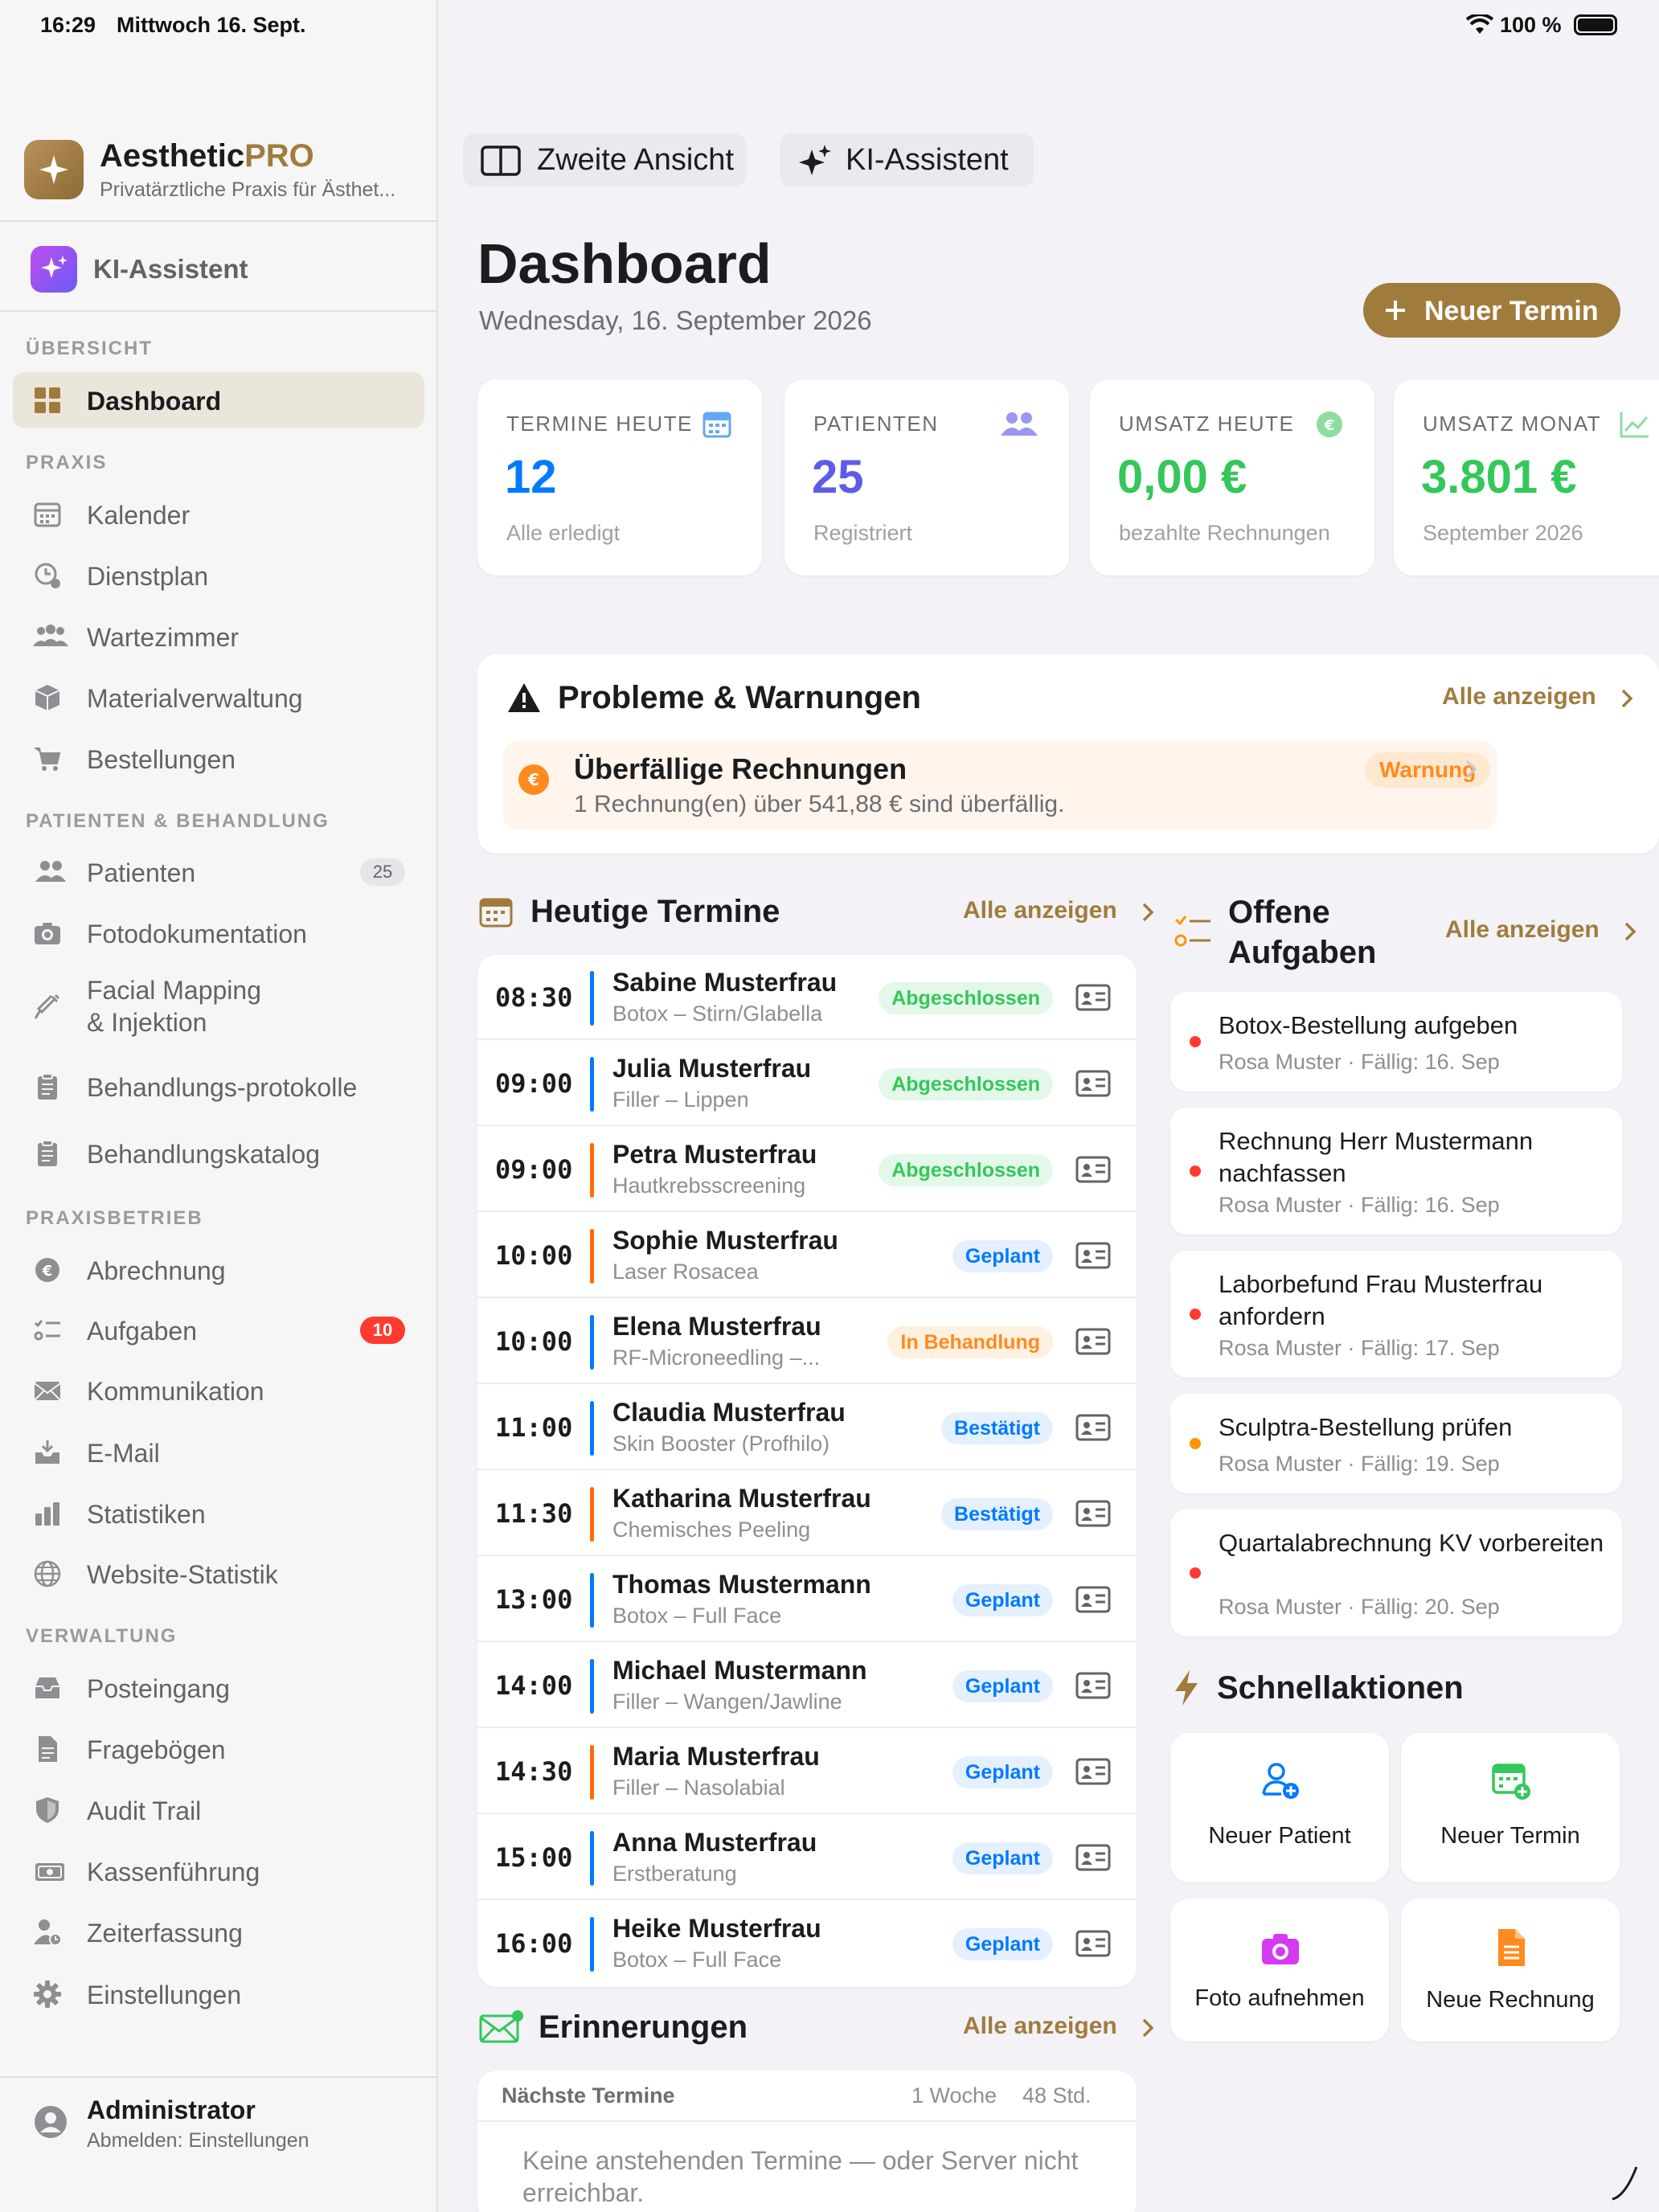 This screenshot has height=2212, width=1659. I want to click on cart-icon, so click(48, 759).